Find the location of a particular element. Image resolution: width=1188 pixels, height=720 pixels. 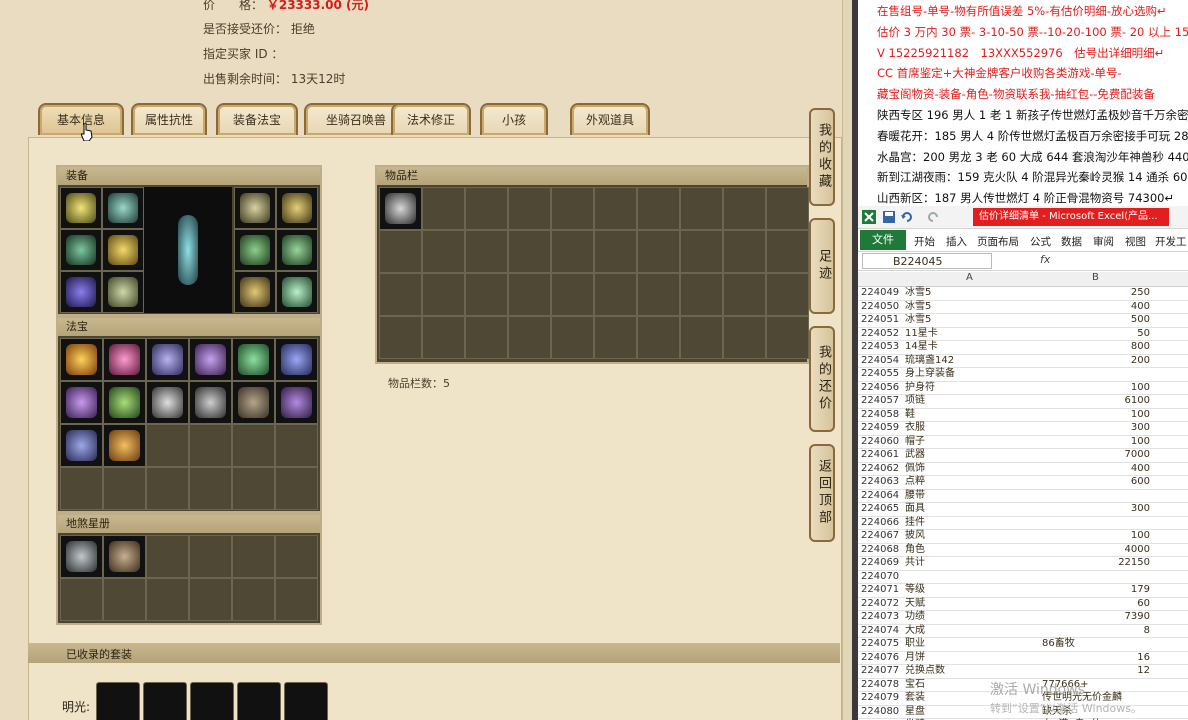

cell-b: 200 is located at coordinates (1096, 361).